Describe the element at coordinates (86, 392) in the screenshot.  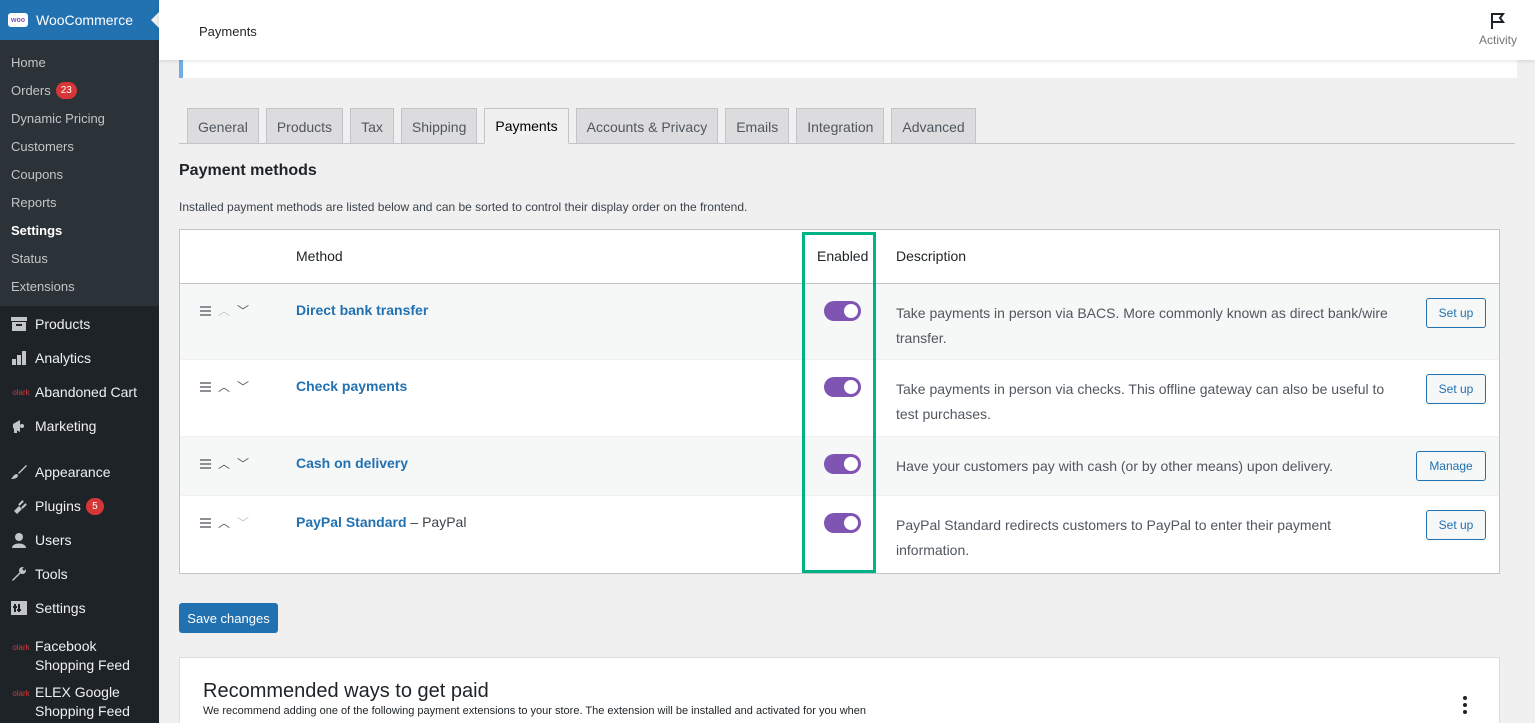
I see `menu-label: Abandoned Cart` at that location.